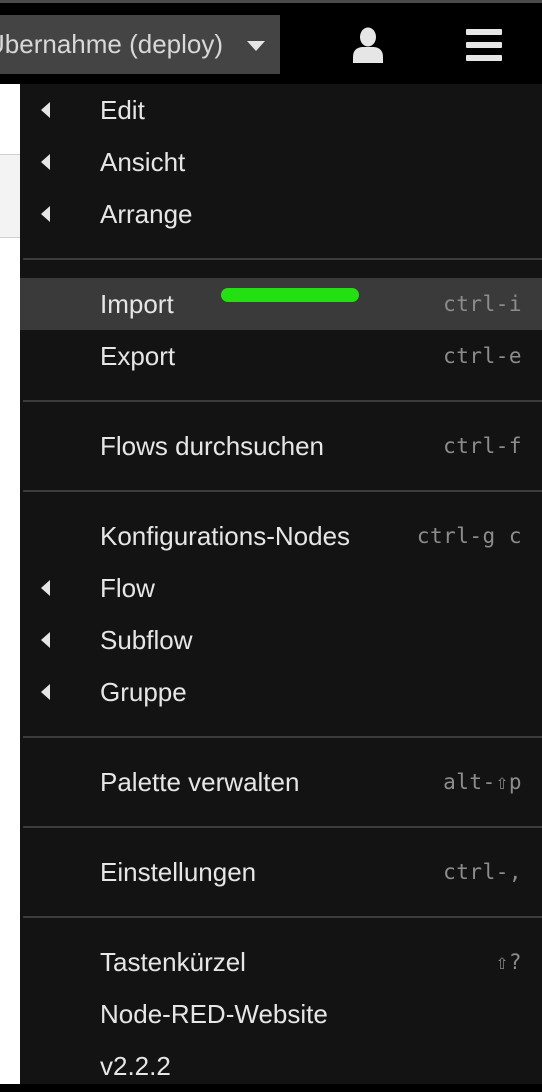  Describe the element at coordinates (212, 446) in the screenshot. I see `menu-item-label: Flows durchsuchen` at that location.